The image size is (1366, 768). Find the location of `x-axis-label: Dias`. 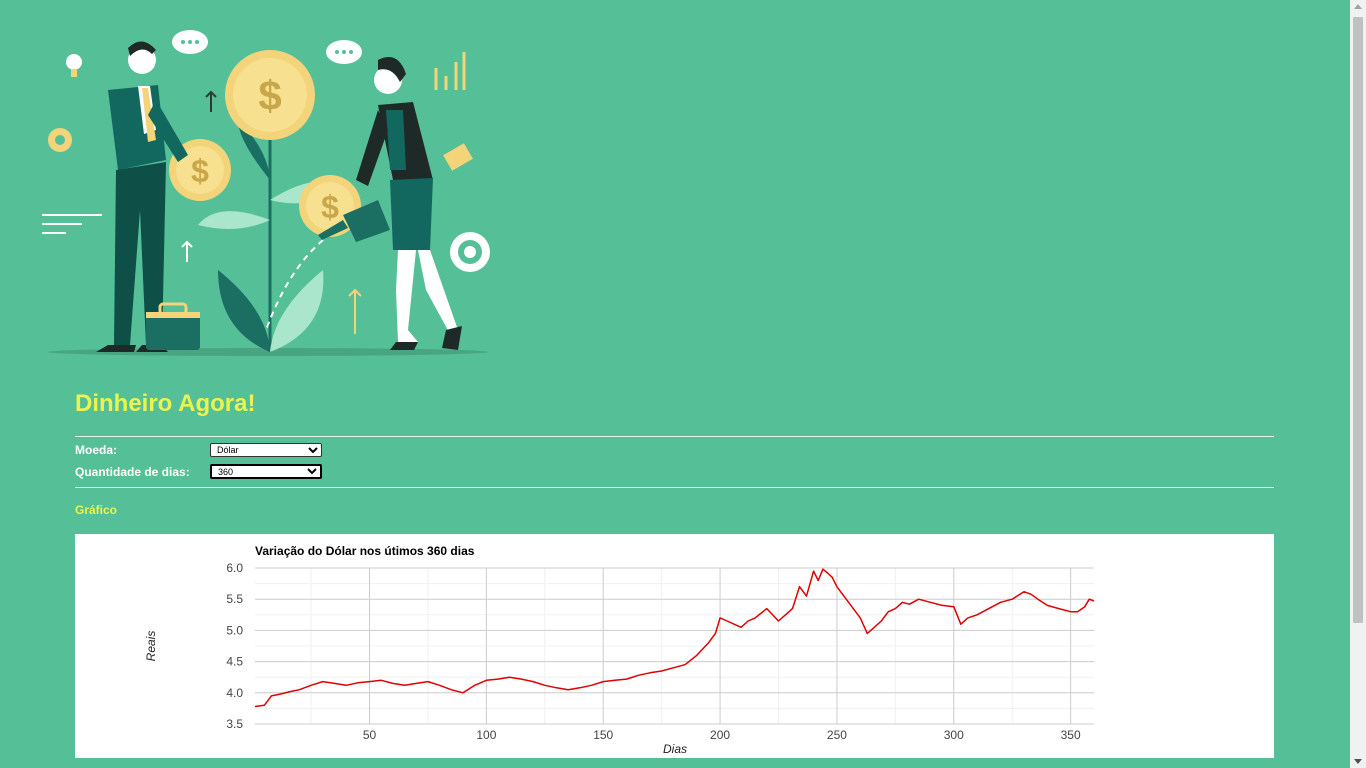

x-axis-label: Dias is located at coordinates (675, 749).